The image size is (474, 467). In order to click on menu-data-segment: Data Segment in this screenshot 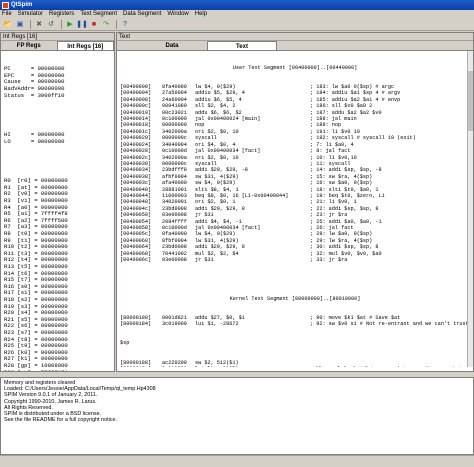, I will do `click(142, 14)`.